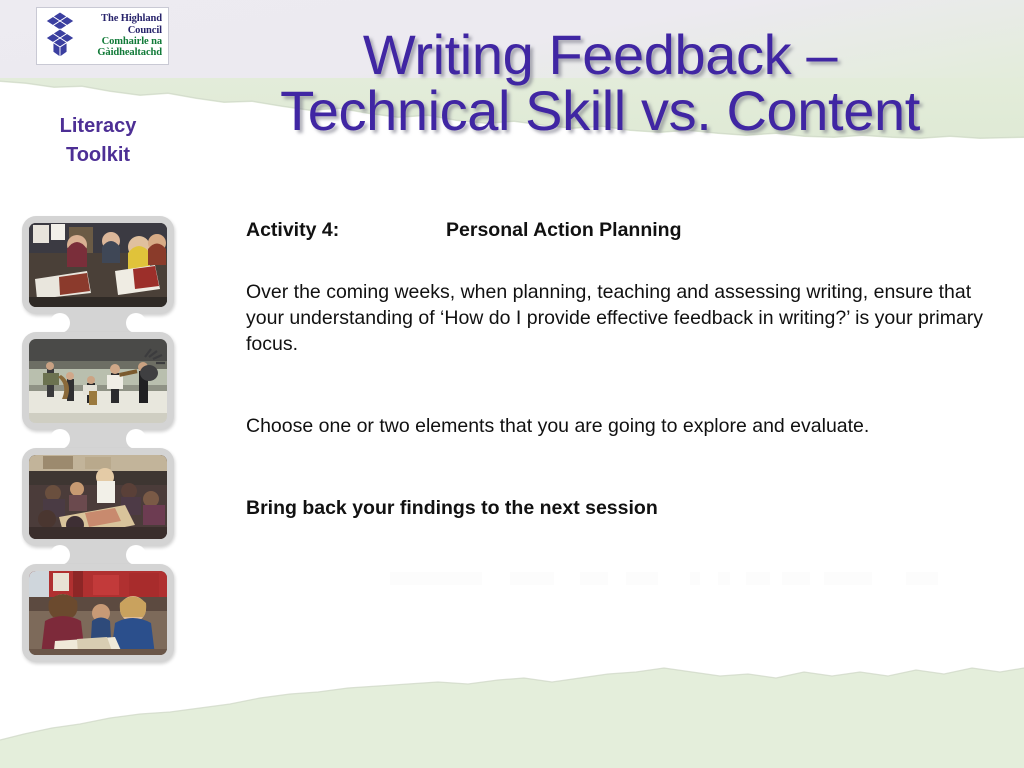 The image size is (1024, 768). Describe the element at coordinates (564, 230) in the screenshot. I see `activity-title: Personal Action Planning` at that location.